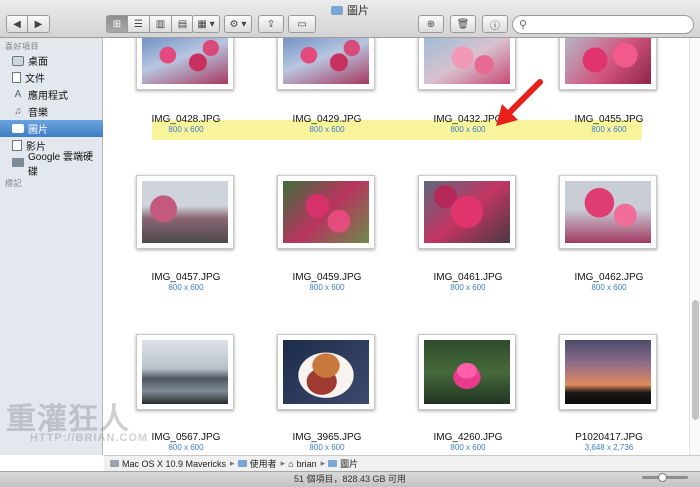  What do you see at coordinates (17, 24) in the screenshot?
I see `back-button: ◀` at bounding box center [17, 24].